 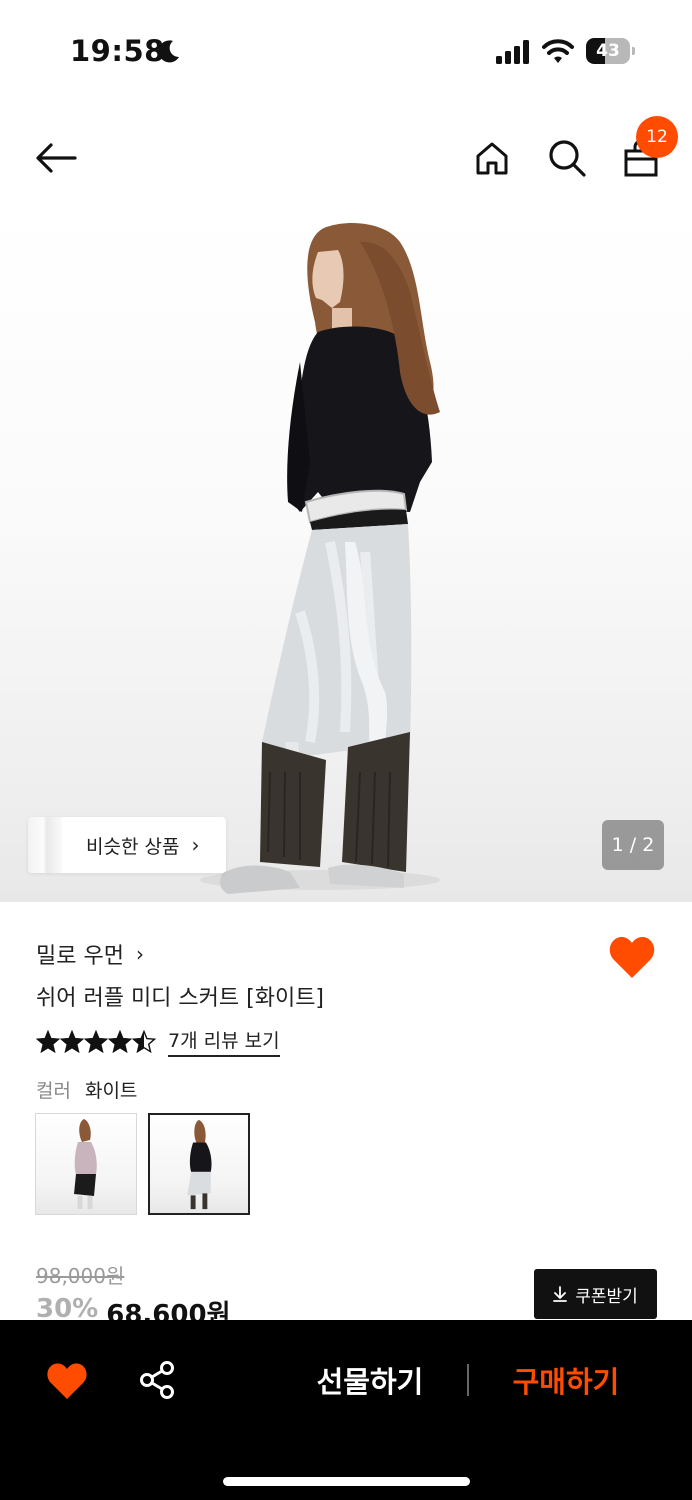 What do you see at coordinates (133, 846) in the screenshot?
I see `similar-products-label: 비슷한 상품` at bounding box center [133, 846].